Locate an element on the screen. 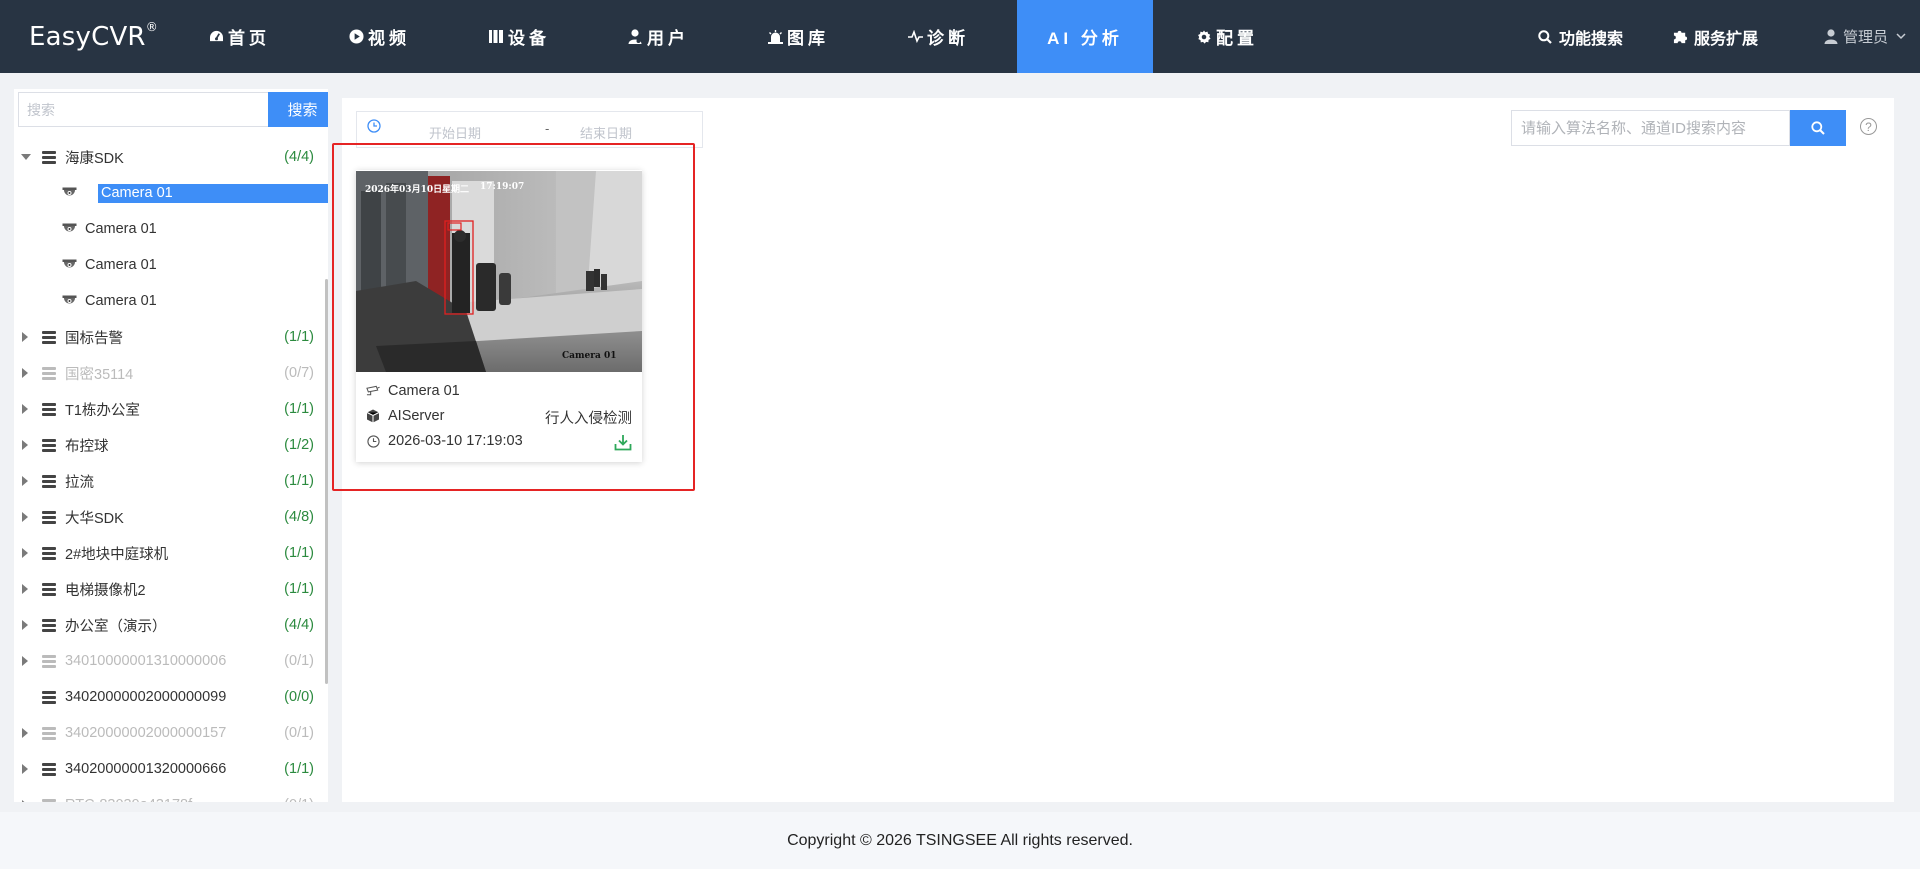  chevron-down-icon is located at coordinates (1901, 36).